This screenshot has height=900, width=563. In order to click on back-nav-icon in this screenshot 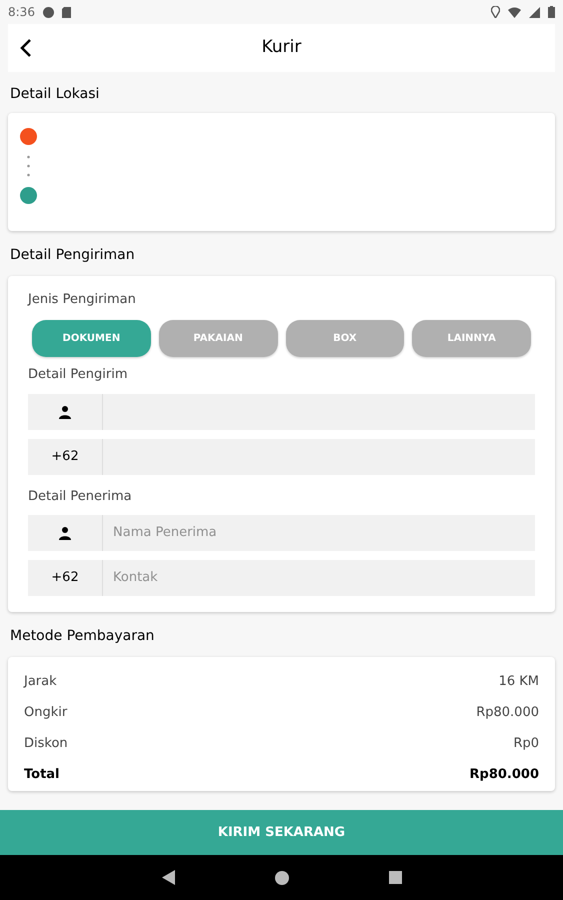, I will do `click(168, 877)`.